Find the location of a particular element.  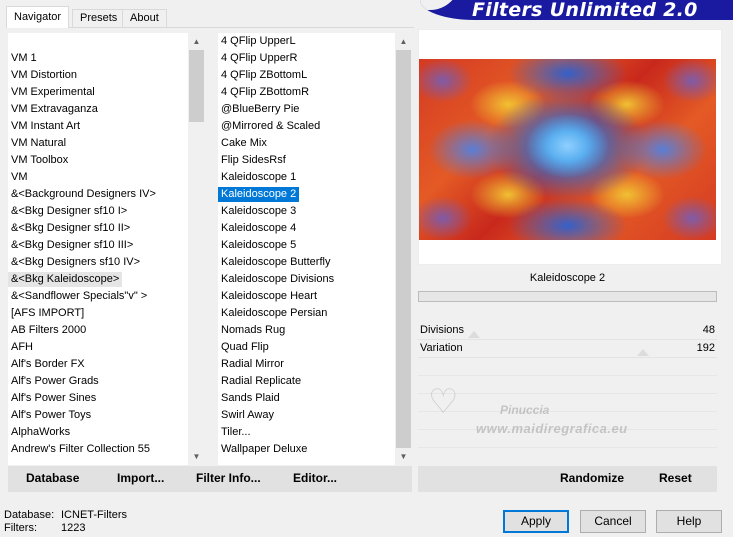

param-row-divisions: Divisions 48 is located at coordinates (567, 330).